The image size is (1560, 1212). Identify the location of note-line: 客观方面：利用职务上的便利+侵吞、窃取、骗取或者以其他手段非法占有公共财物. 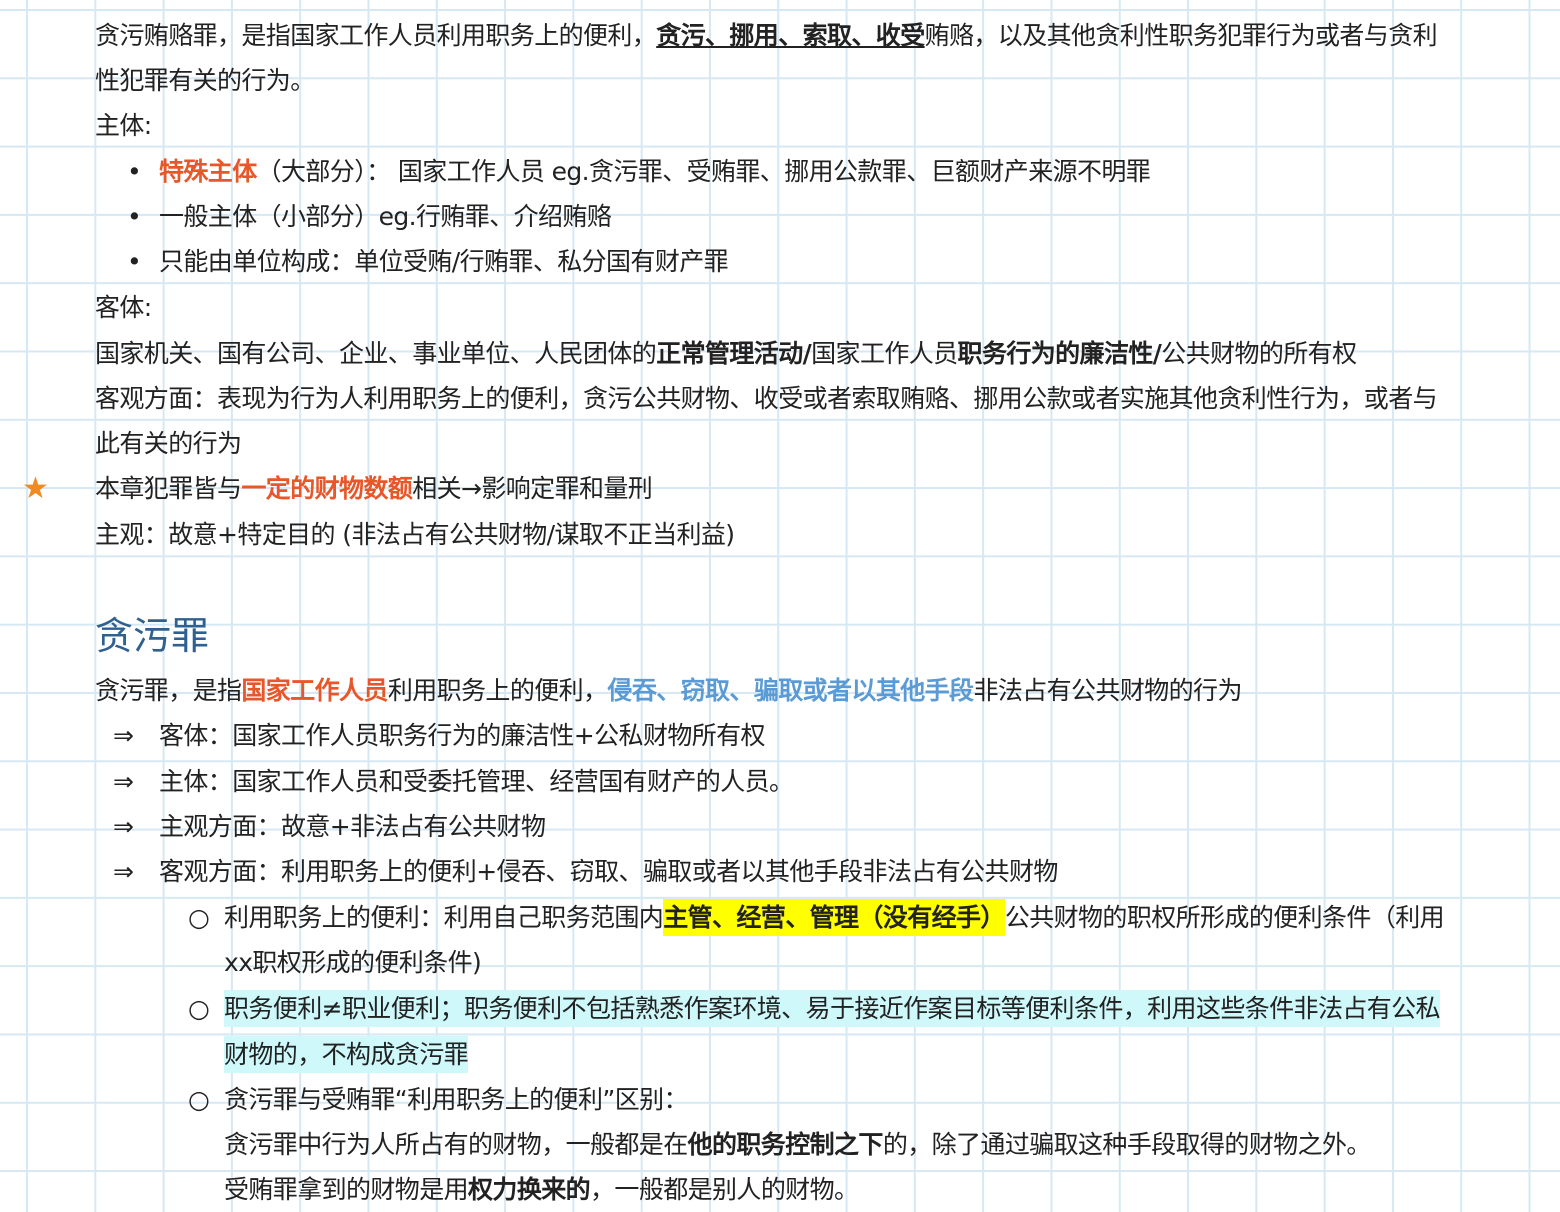
(608, 872).